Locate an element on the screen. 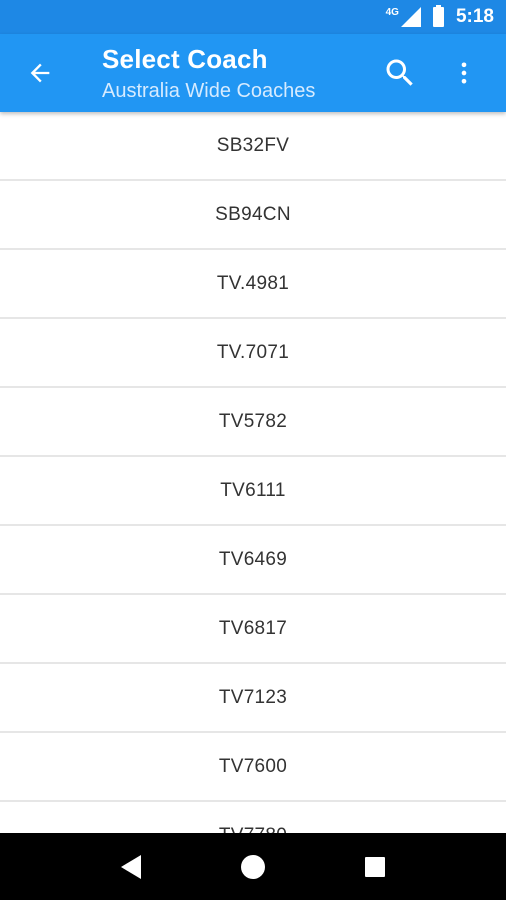  coach-list-item: TV.4981 is located at coordinates (253, 284).